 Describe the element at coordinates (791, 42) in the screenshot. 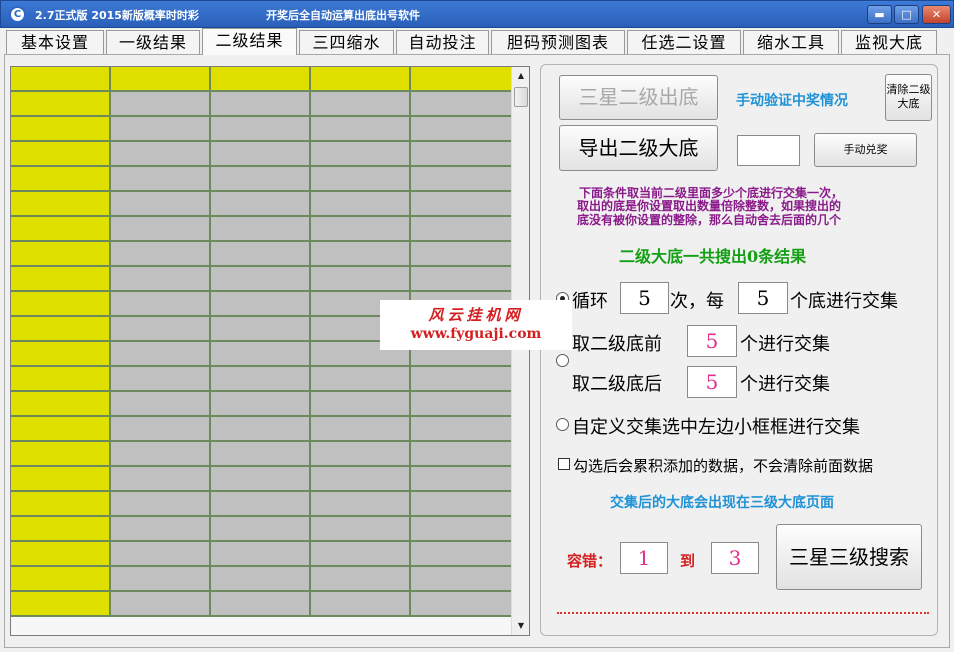

I see `tab-shrink-tools: 缩水工具` at that location.